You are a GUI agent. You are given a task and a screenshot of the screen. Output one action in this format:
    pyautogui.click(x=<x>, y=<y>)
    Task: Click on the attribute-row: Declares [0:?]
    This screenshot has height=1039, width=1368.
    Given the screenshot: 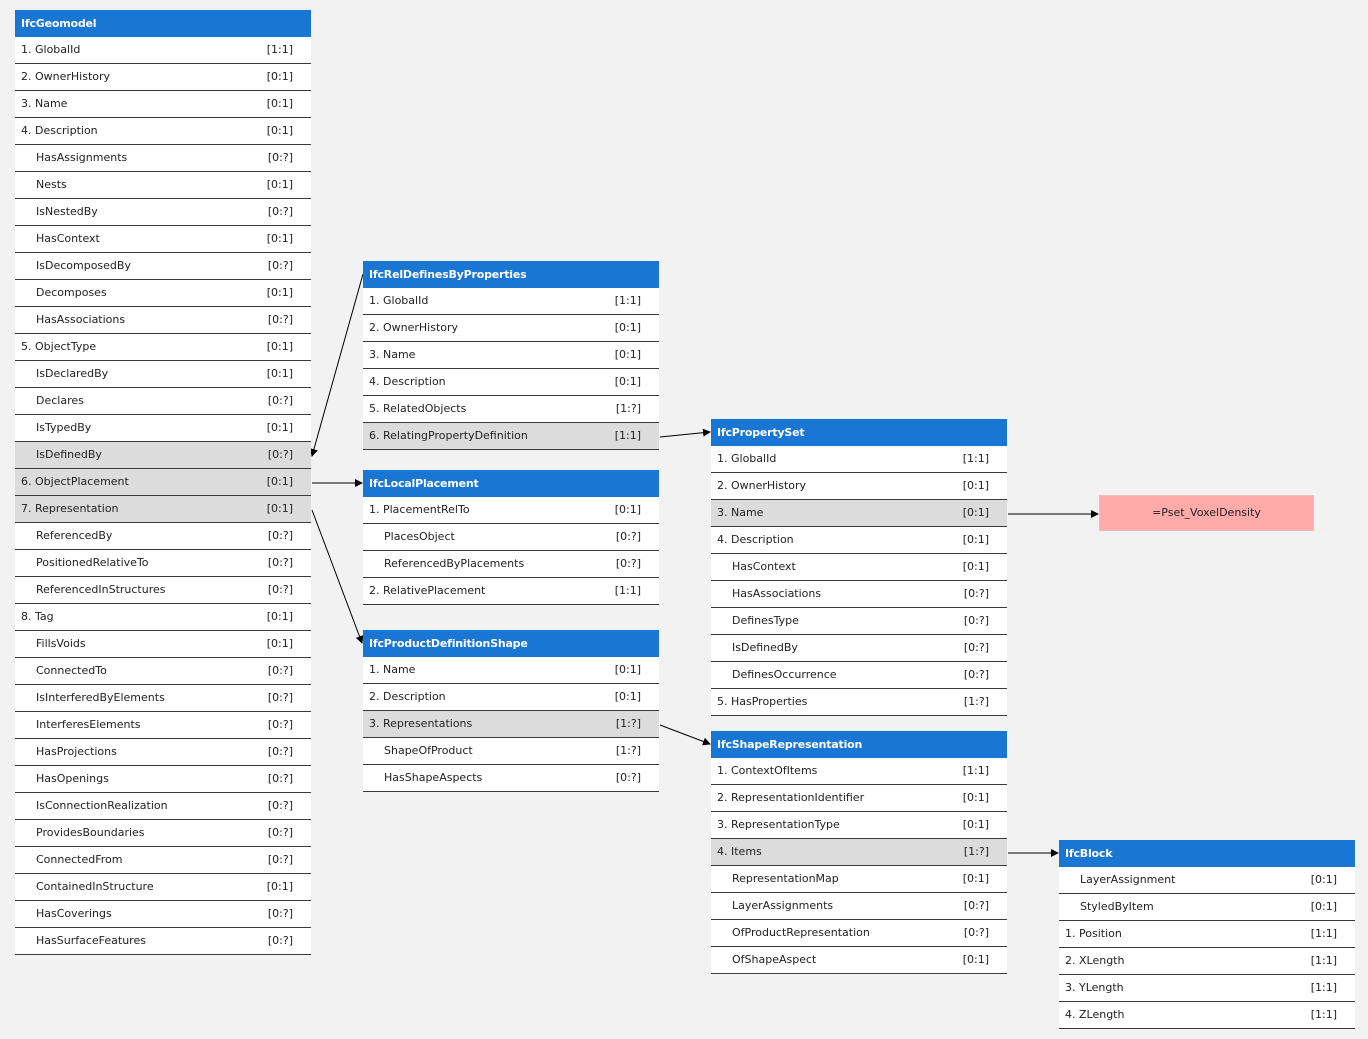 What is the action you would take?
    pyautogui.click(x=163, y=401)
    